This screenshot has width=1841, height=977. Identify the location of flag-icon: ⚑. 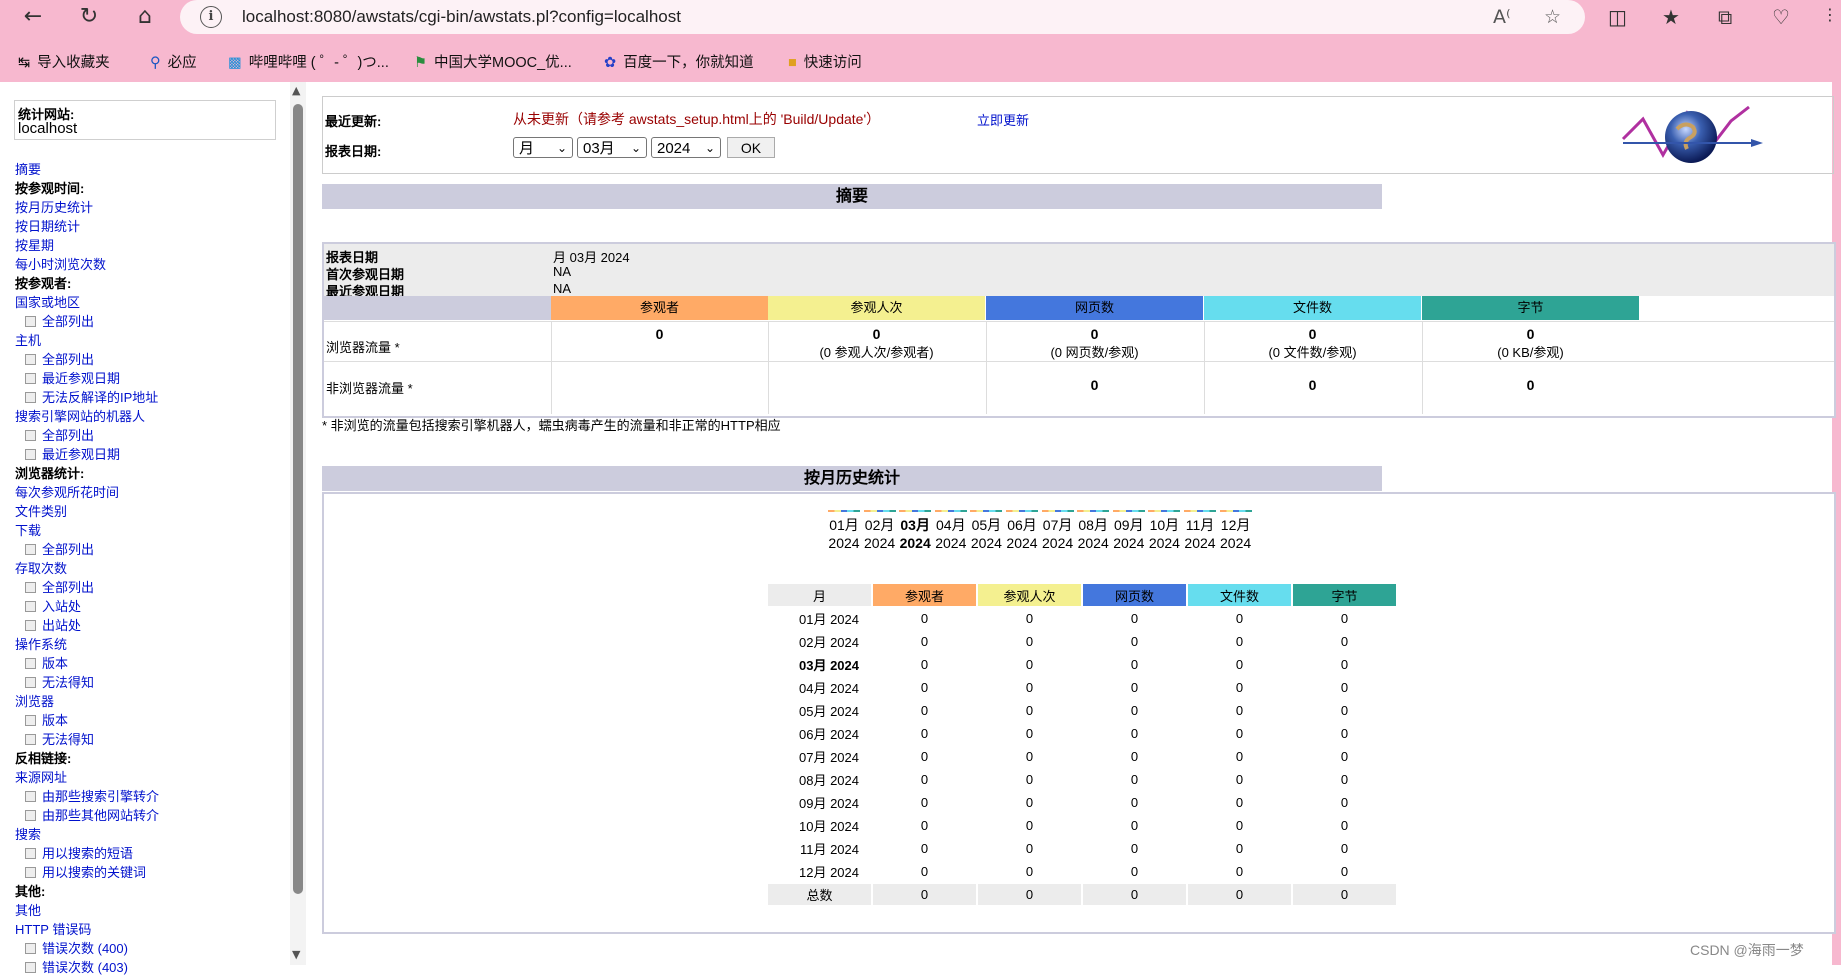
(420, 63).